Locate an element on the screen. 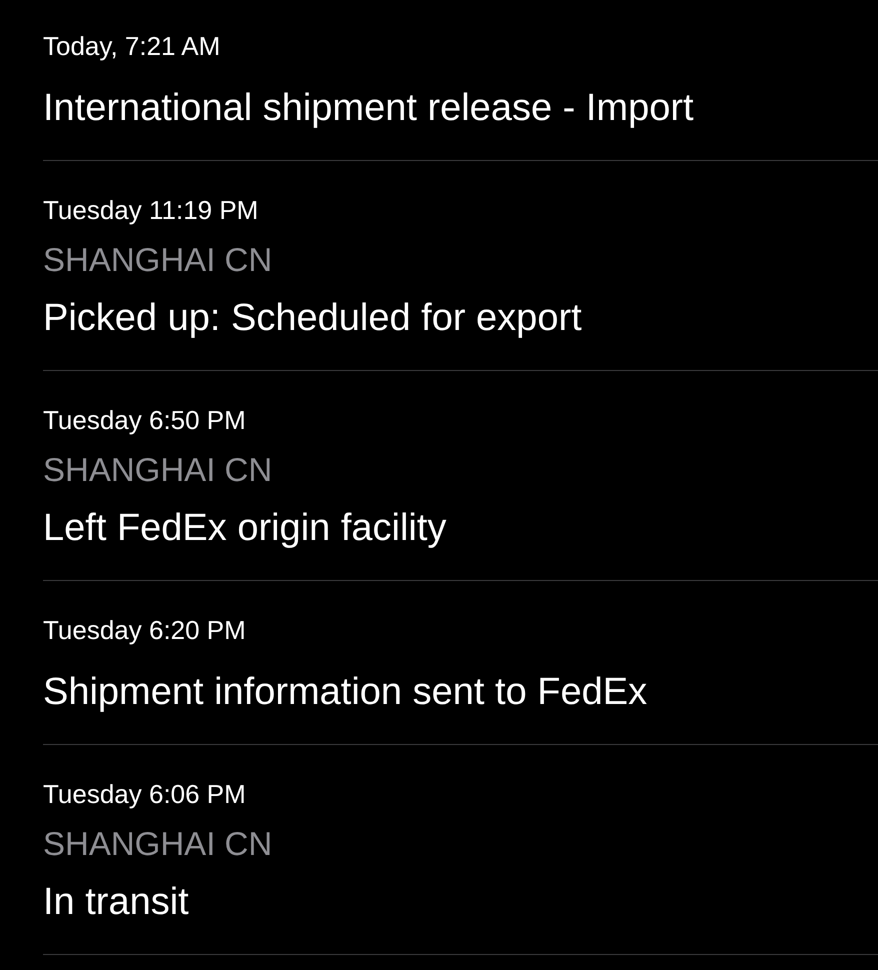 Image resolution: width=878 pixels, height=970 pixels. event-status: Shipment information sent to FedEx is located at coordinates (345, 692).